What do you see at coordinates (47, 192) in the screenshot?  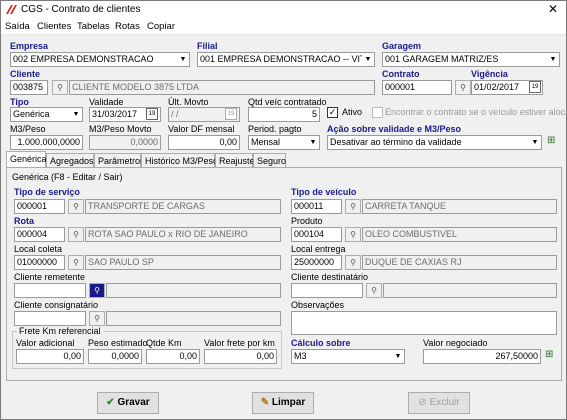 I see `tipo-servico-label: Tipo de serviço` at bounding box center [47, 192].